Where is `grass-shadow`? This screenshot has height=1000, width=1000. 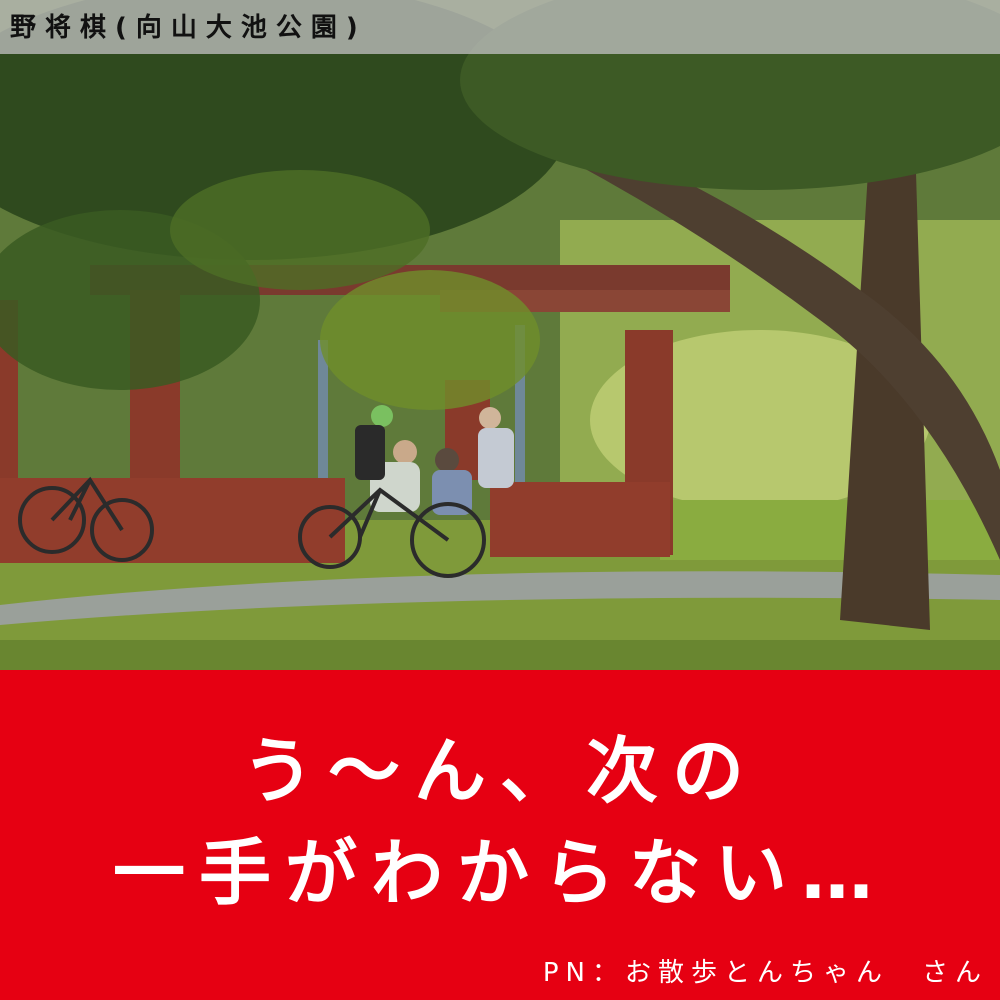 grass-shadow is located at coordinates (500, 655).